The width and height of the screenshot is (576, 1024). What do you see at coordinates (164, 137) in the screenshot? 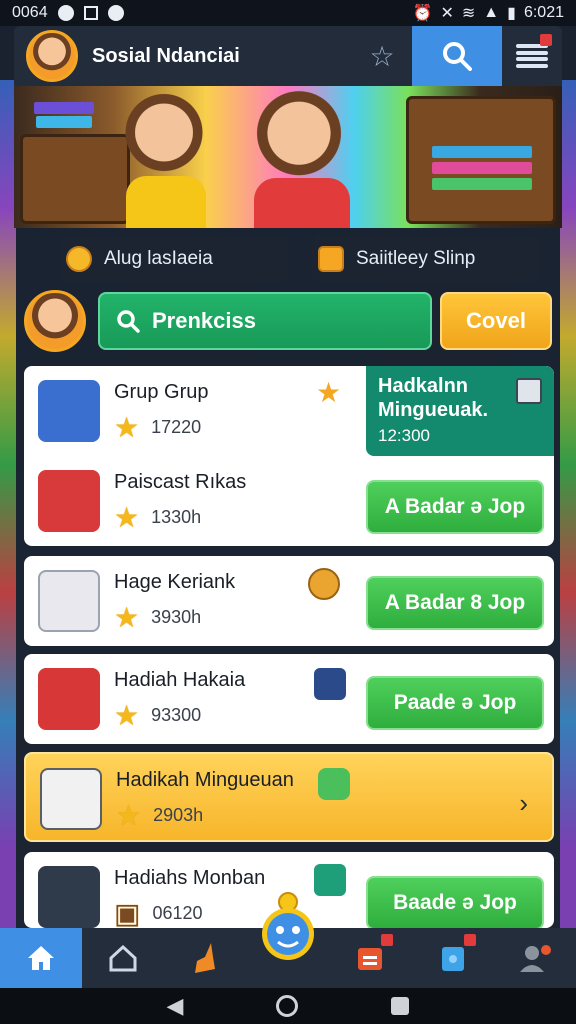
I see `character-bearded-man` at bounding box center [164, 137].